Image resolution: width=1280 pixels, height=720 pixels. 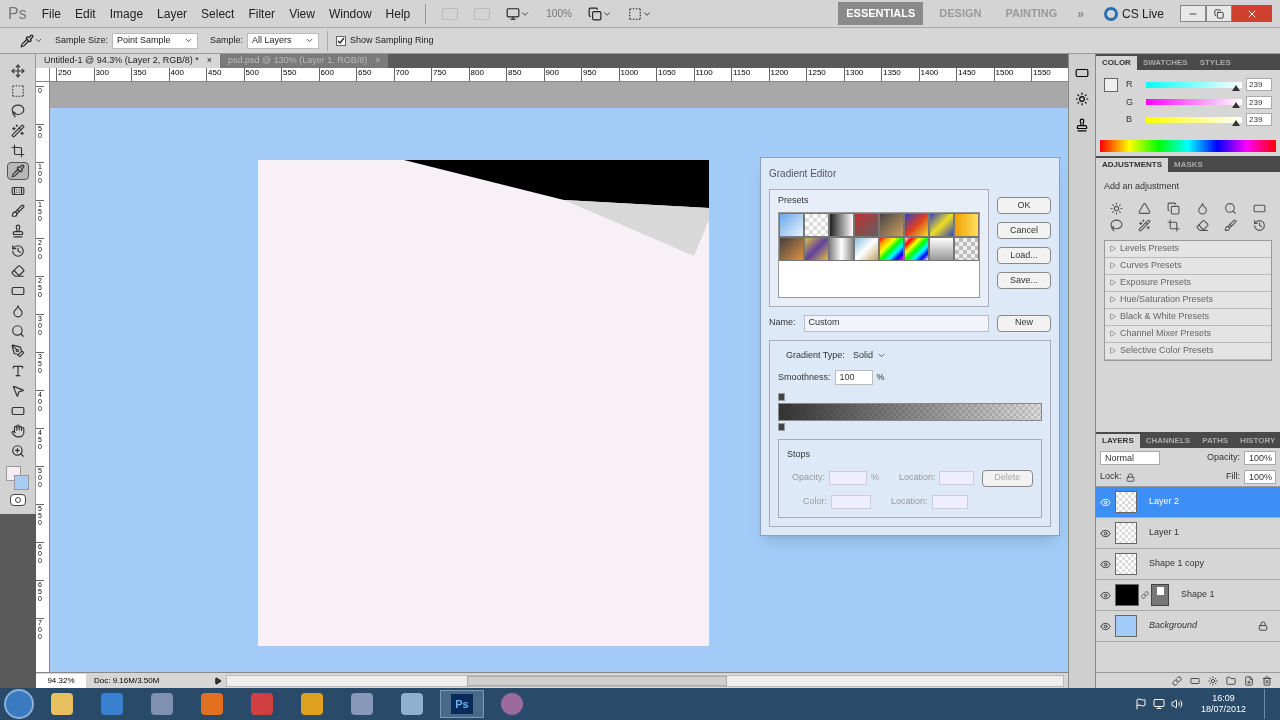 What do you see at coordinates (1193, 13) in the screenshot?
I see `minimize-button` at bounding box center [1193, 13].